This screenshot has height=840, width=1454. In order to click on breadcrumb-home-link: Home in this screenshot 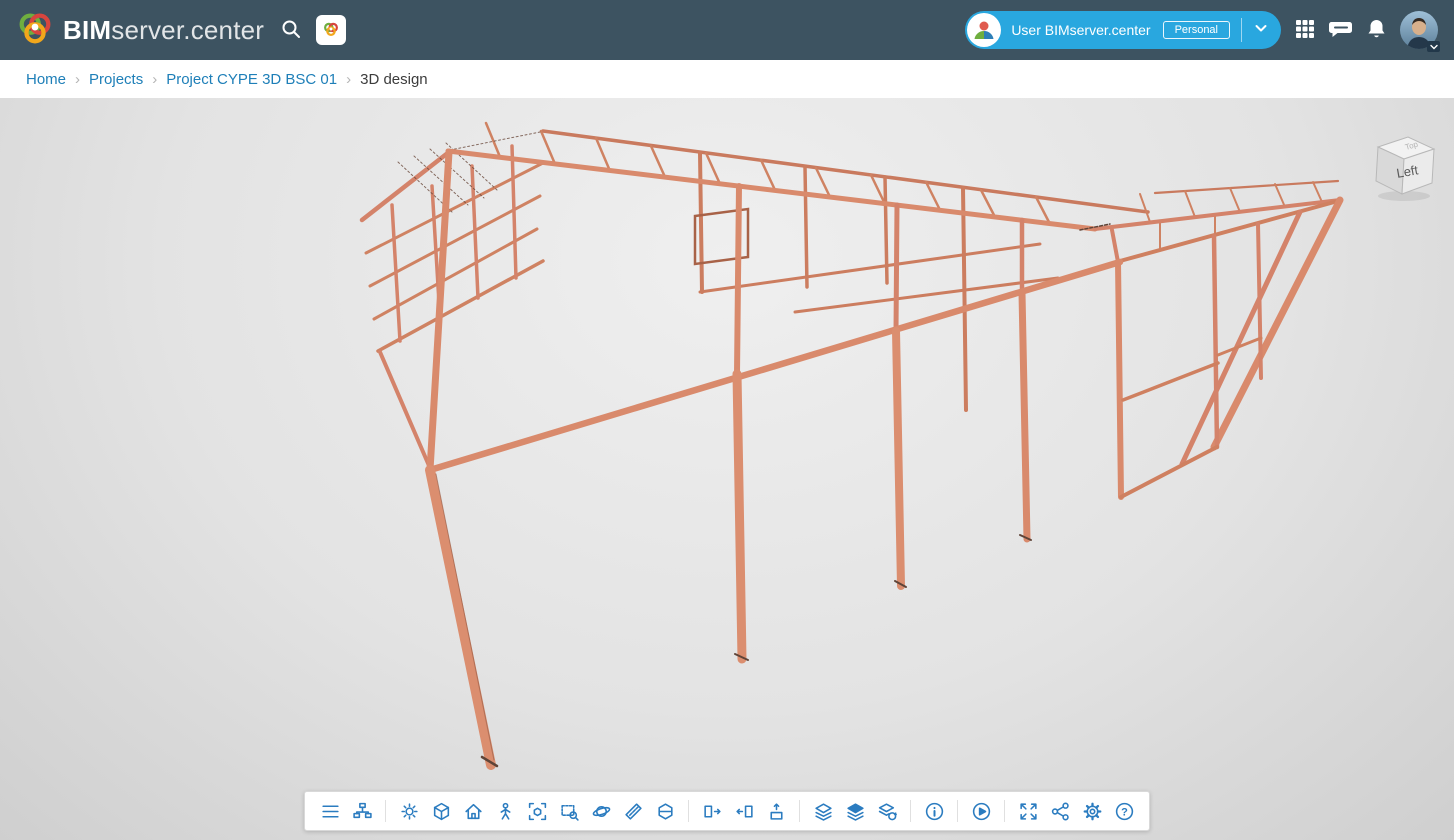, I will do `click(46, 79)`.